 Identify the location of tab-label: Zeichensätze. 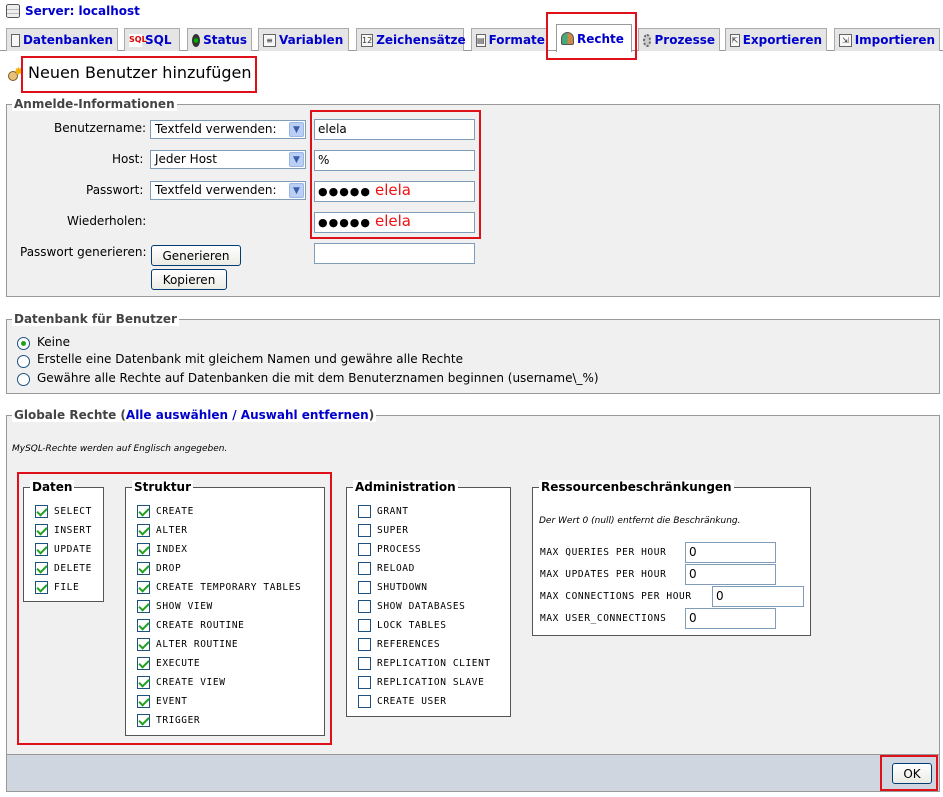
(421, 40).